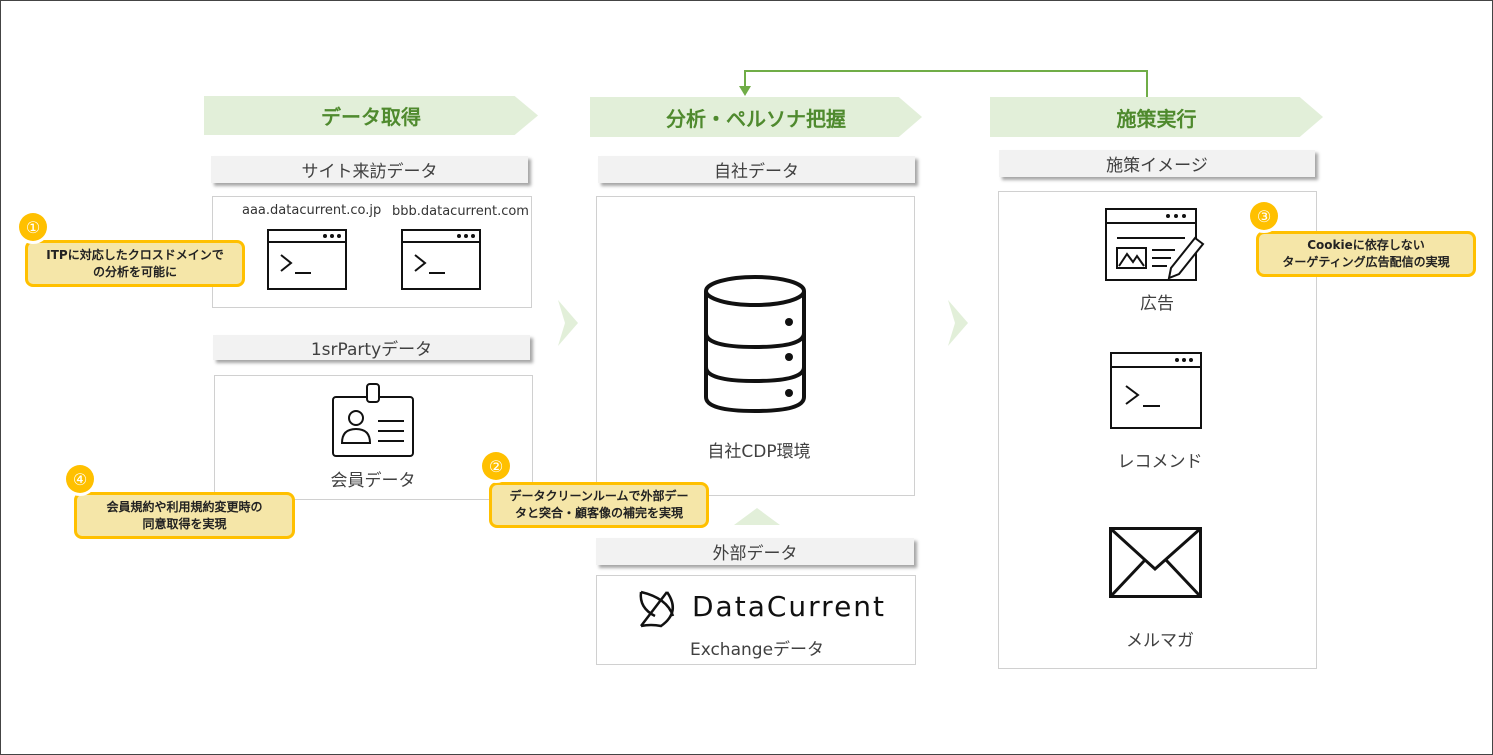 This screenshot has height=755, width=1493. What do you see at coordinates (759, 452) in the screenshot?
I see `cdp-label: 自社CDP環境` at bounding box center [759, 452].